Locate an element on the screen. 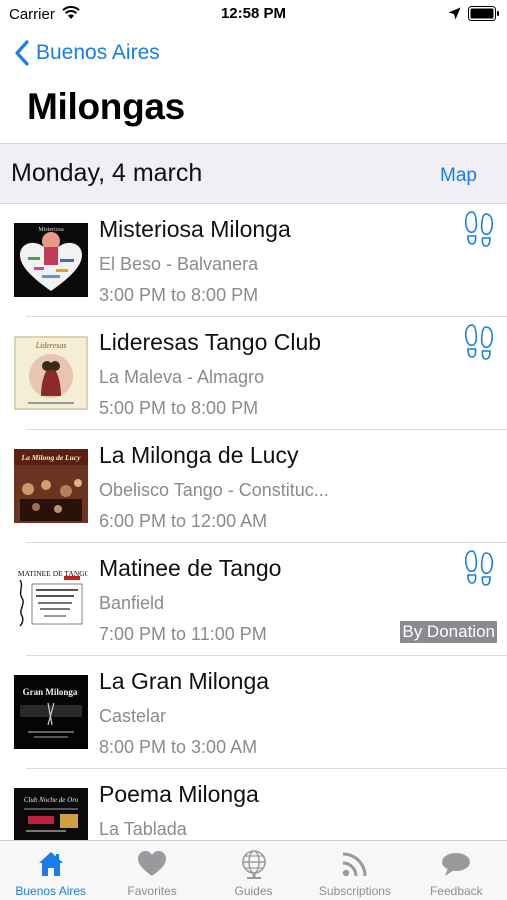 The height and width of the screenshot is (900, 507). battery-icon is located at coordinates (483, 13).